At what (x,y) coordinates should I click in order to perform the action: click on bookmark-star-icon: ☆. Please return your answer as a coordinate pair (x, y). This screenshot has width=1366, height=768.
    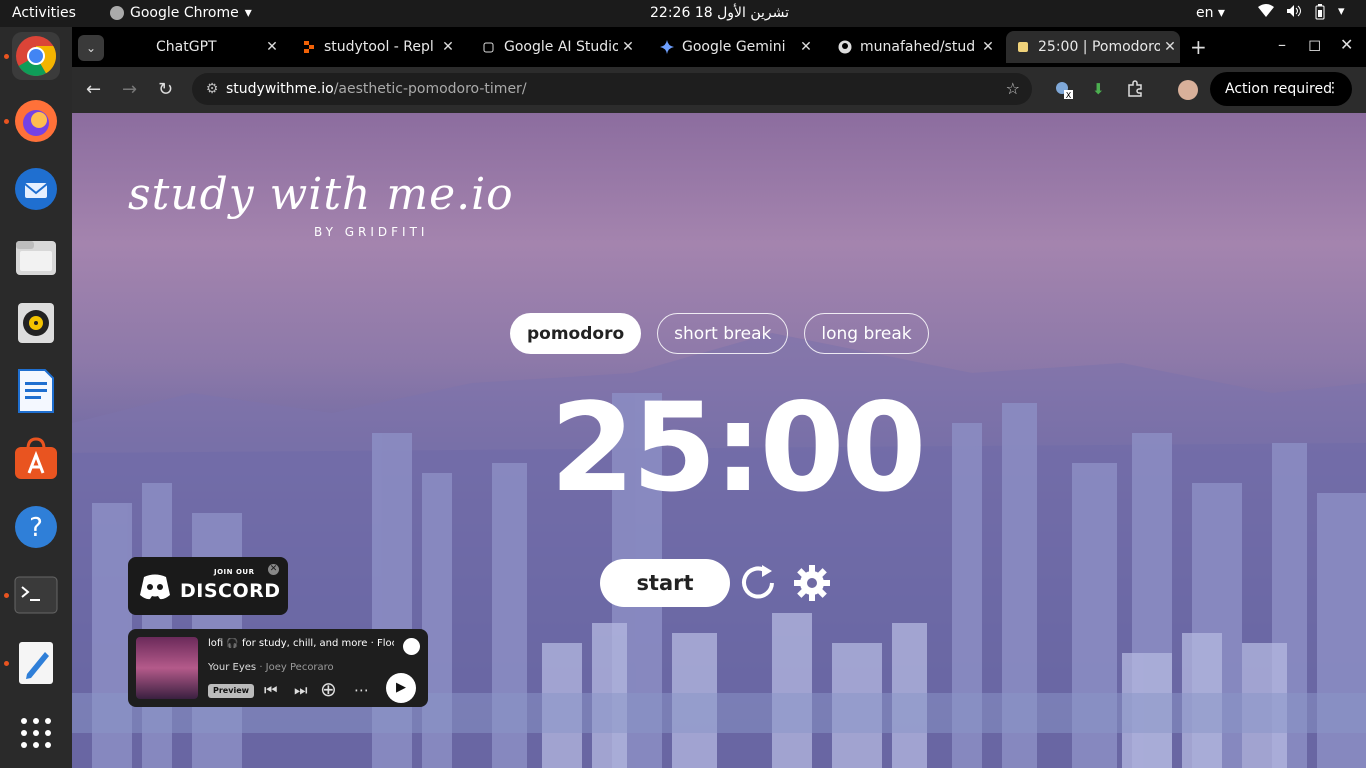
    Looking at the image, I should click on (1013, 88).